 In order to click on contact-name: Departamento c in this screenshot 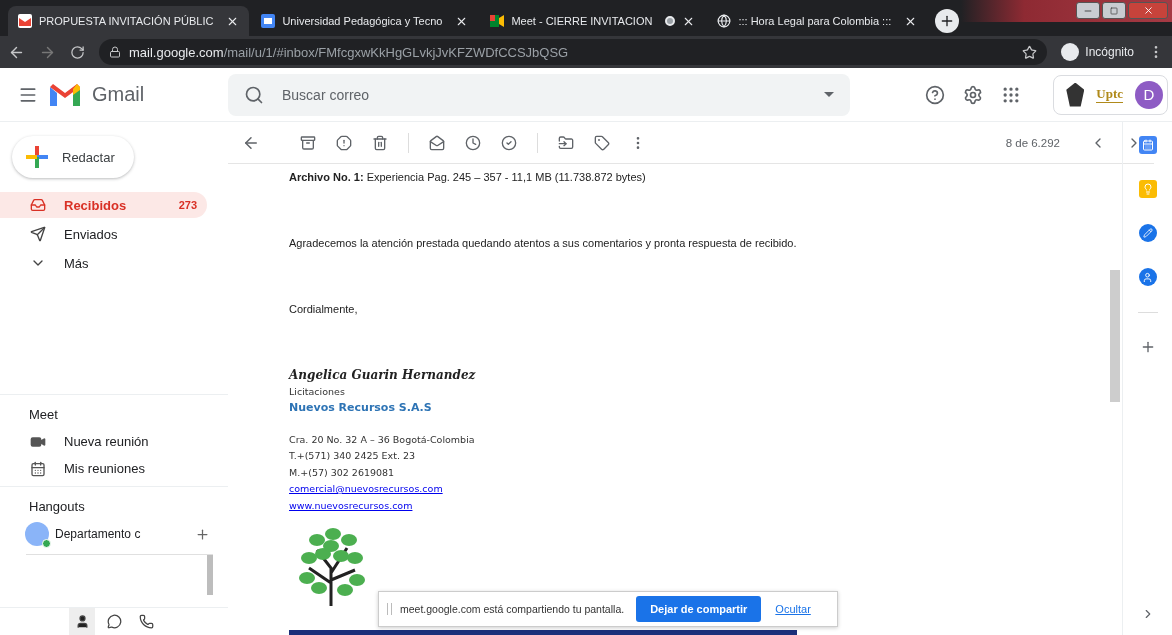, I will do `click(100, 534)`.